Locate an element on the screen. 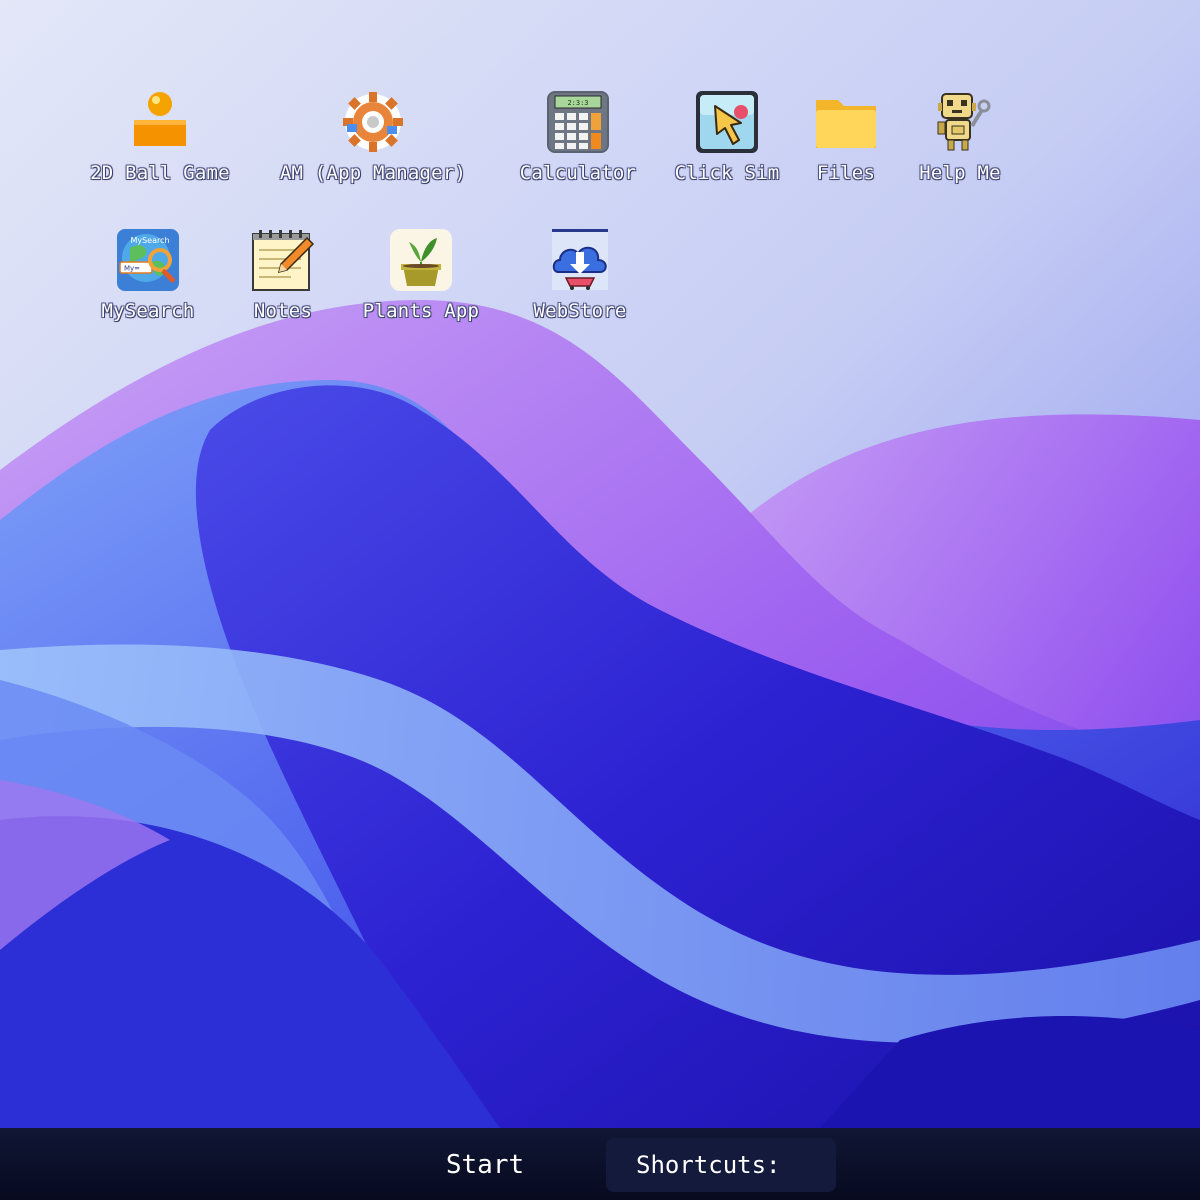  robot-icon is located at coordinates (964, 122).